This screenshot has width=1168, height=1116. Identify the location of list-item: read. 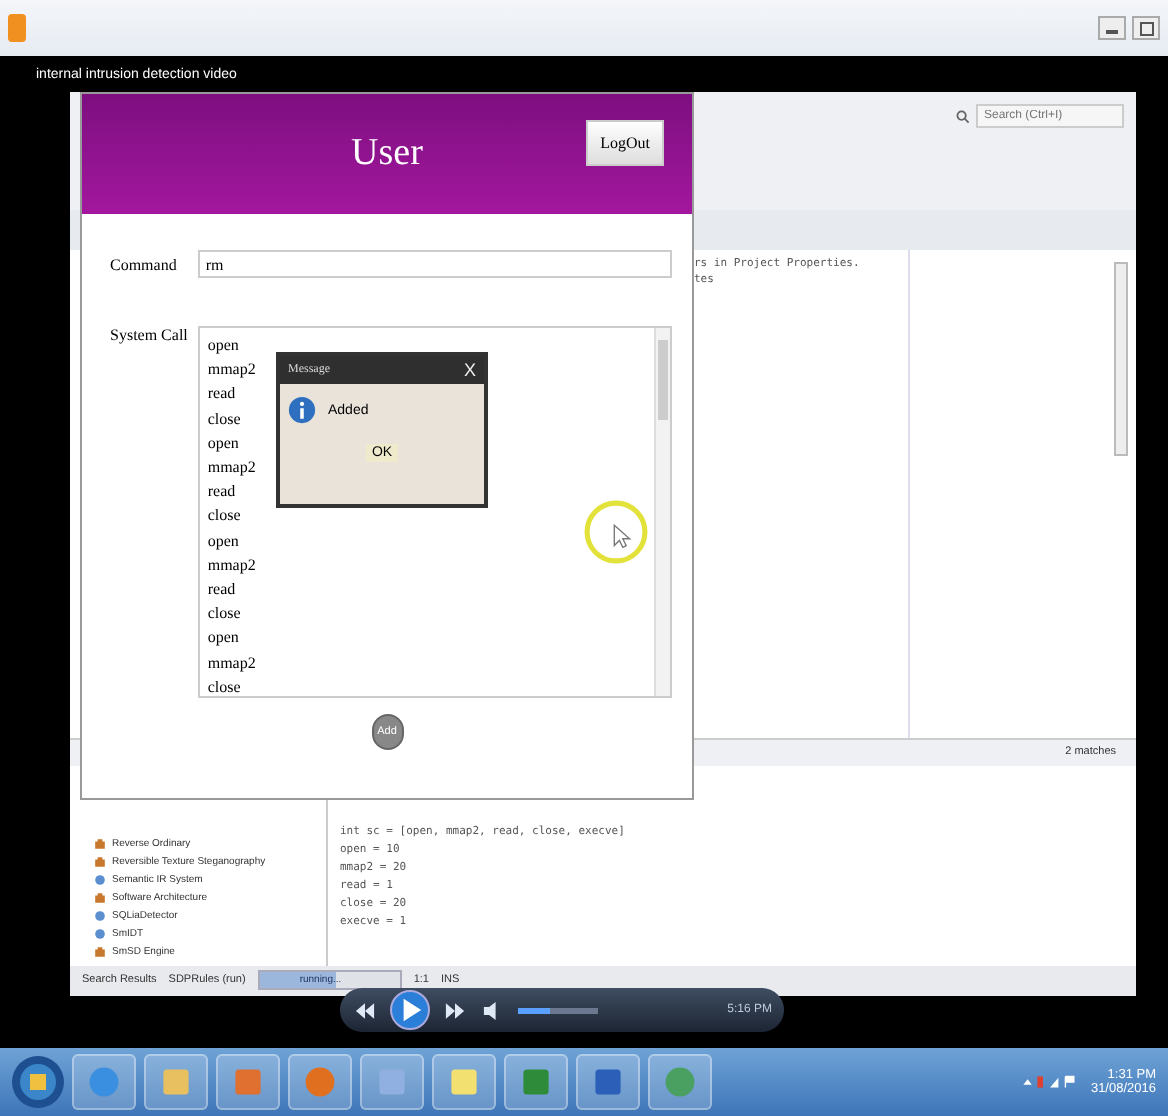
(426, 590).